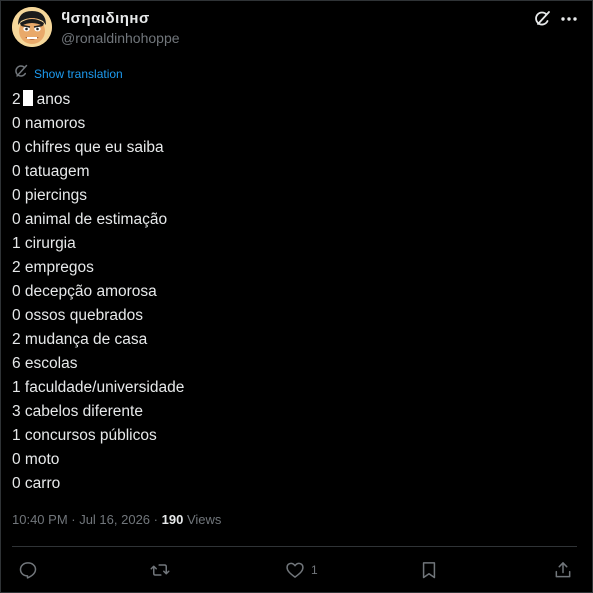  I want to click on post-line: 0 namoros, so click(292, 124).